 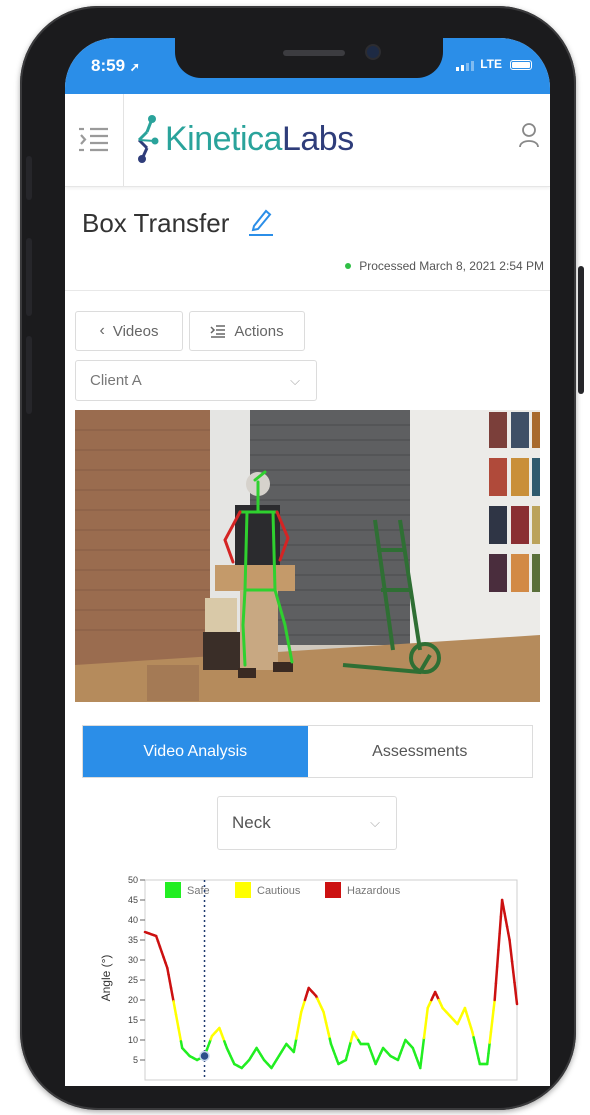 What do you see at coordinates (309, 58) in the screenshot?
I see `notch` at bounding box center [309, 58].